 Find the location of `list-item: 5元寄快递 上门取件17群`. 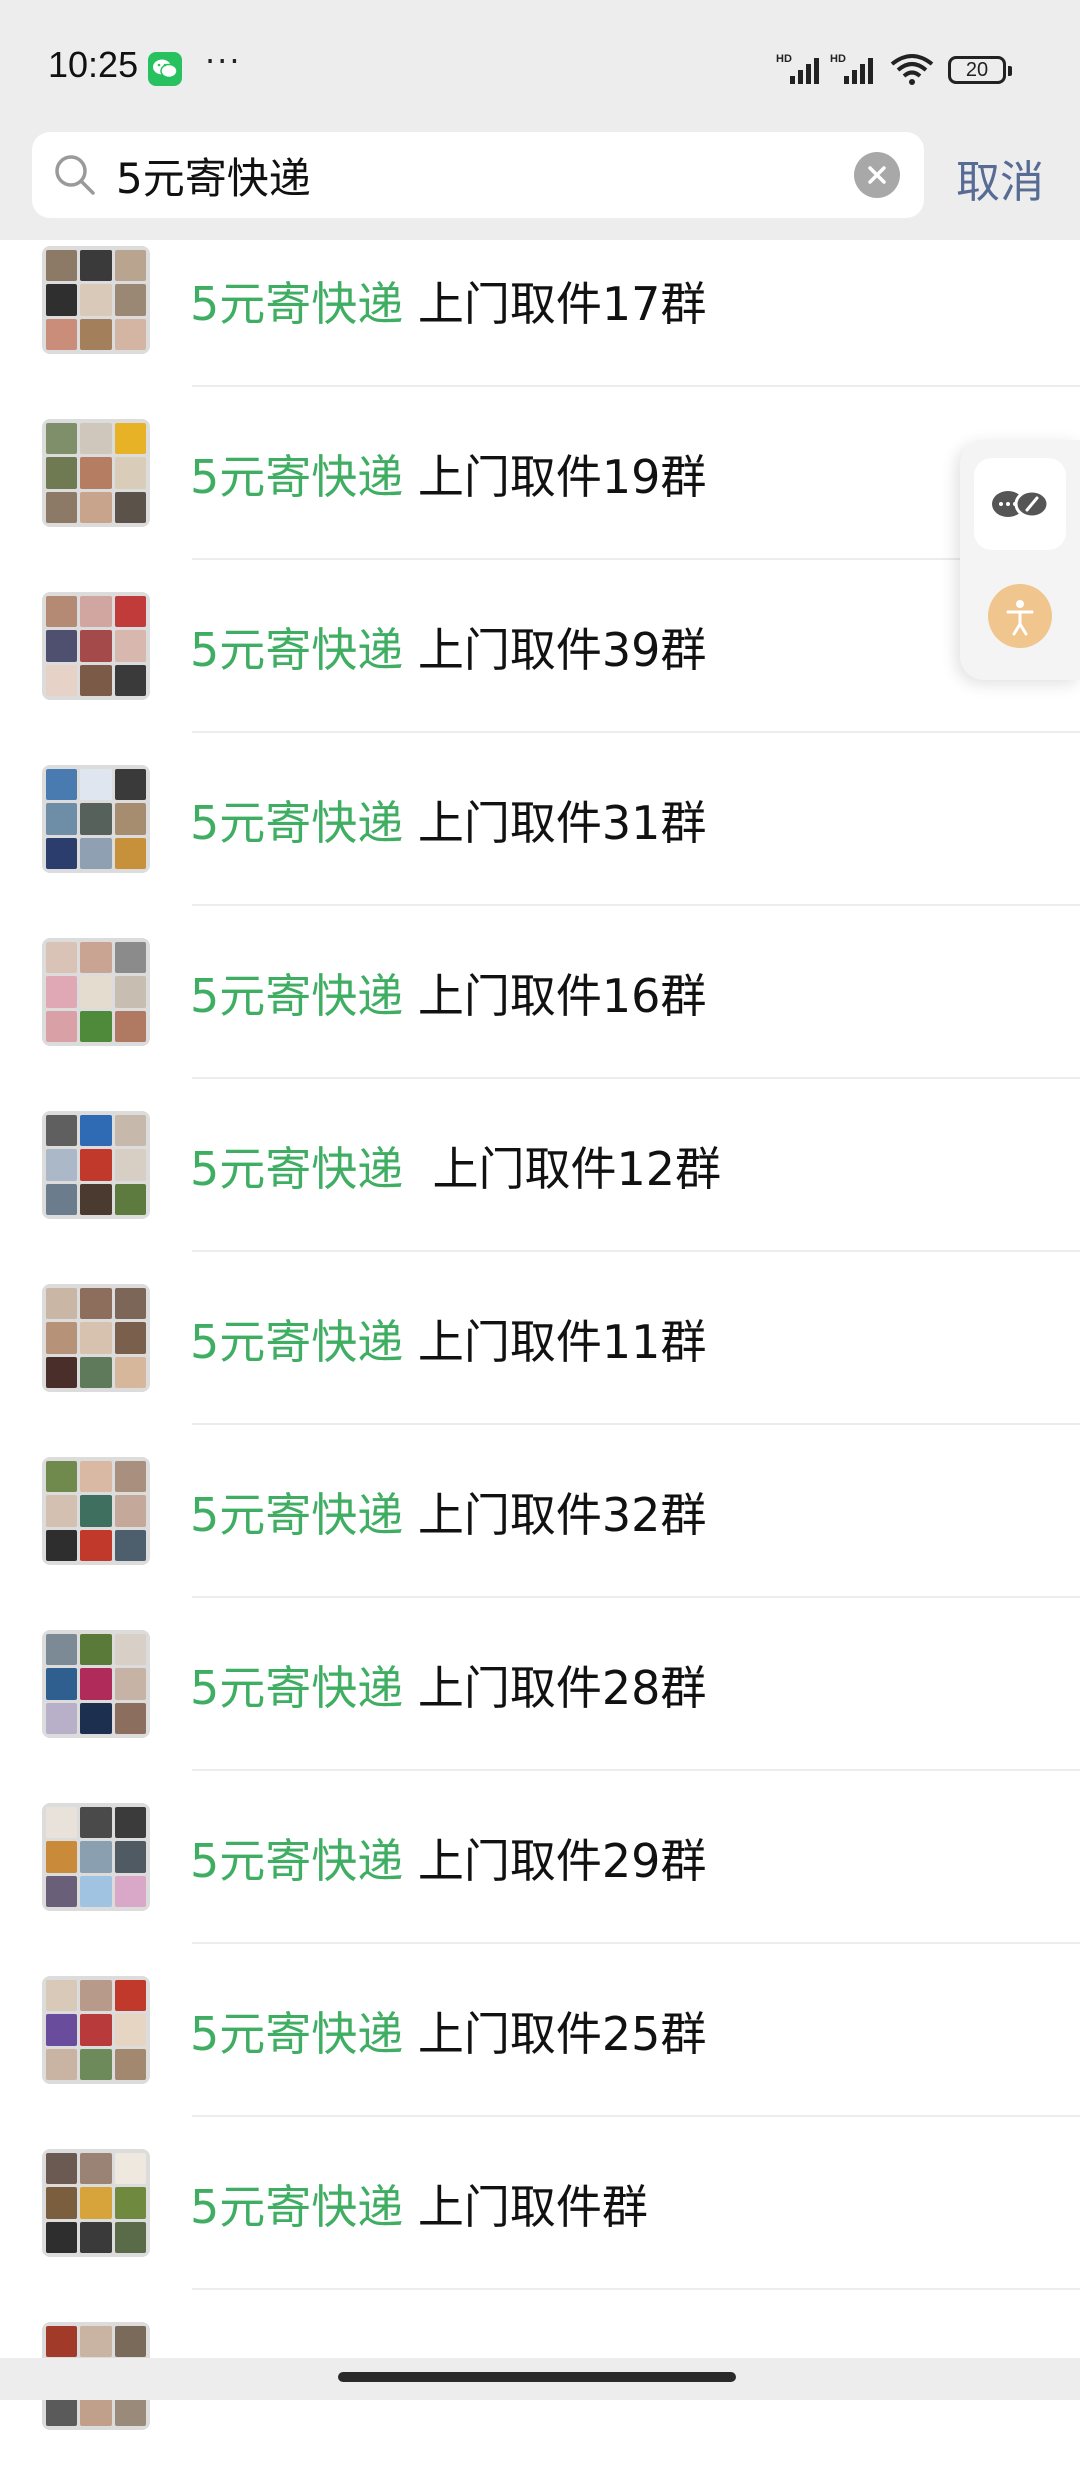

list-item: 5元寄快递 上门取件17群 is located at coordinates (540, 326).